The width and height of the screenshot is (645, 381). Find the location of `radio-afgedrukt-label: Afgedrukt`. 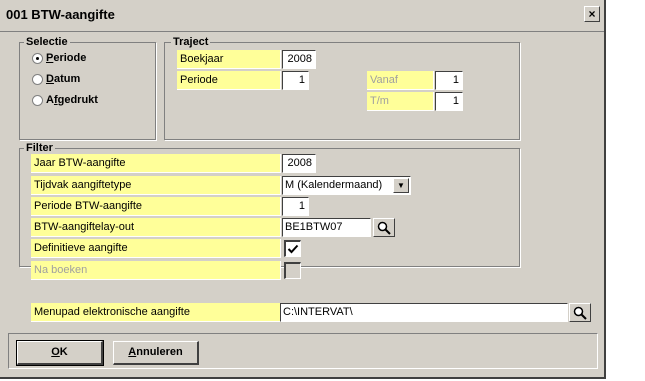

radio-afgedrukt-label: Afgedrukt is located at coordinates (72, 100).